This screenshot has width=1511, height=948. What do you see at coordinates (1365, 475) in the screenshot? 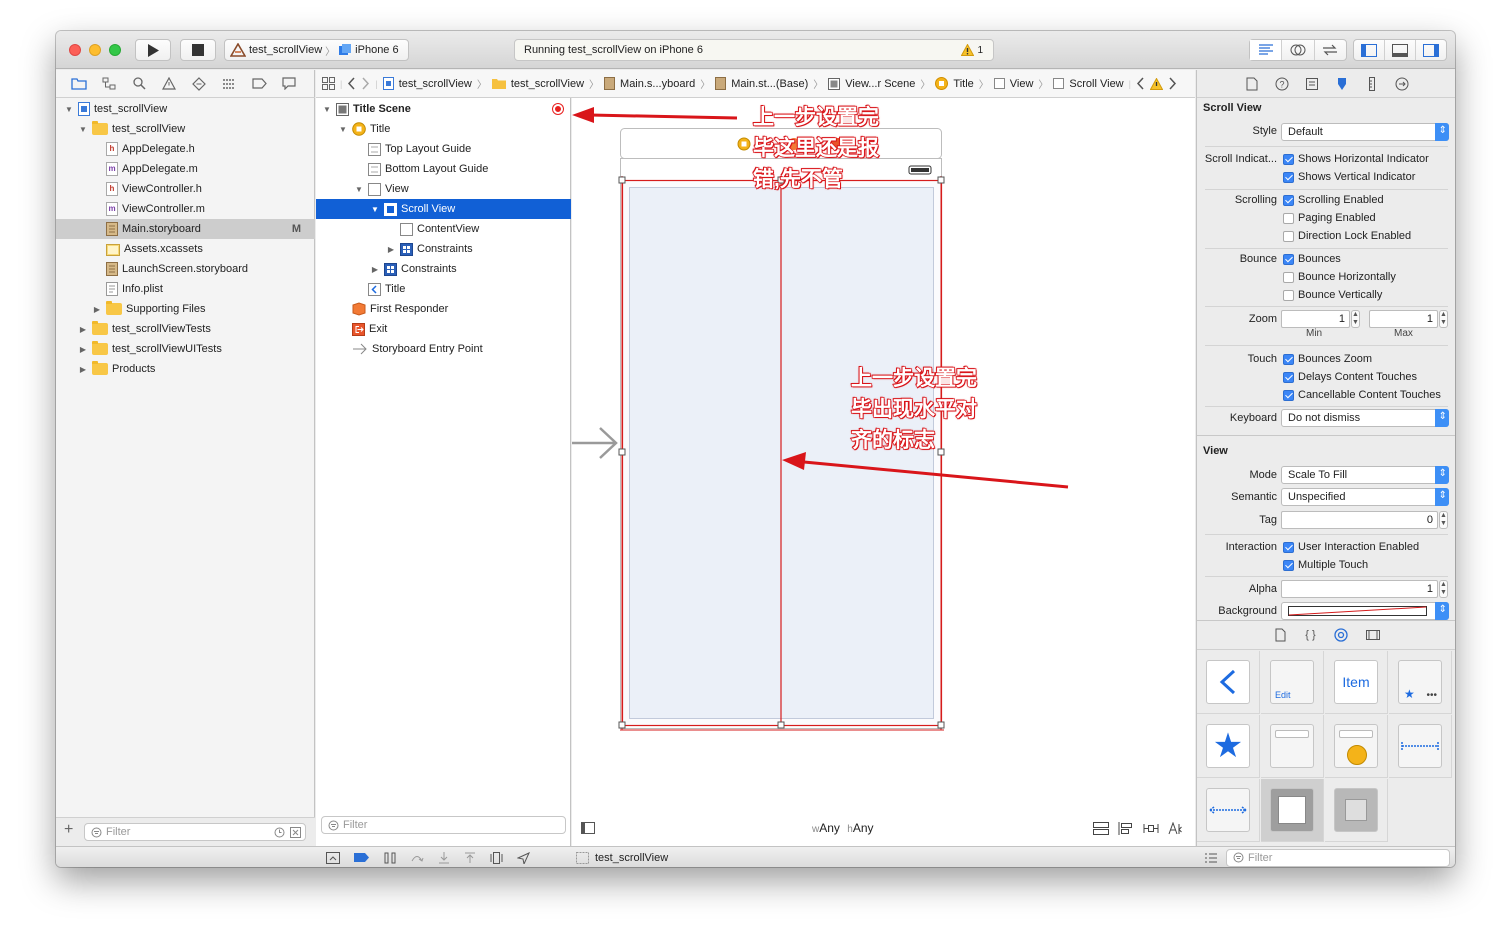
I see `content-mode-popup: Scale To Fill` at bounding box center [1365, 475].